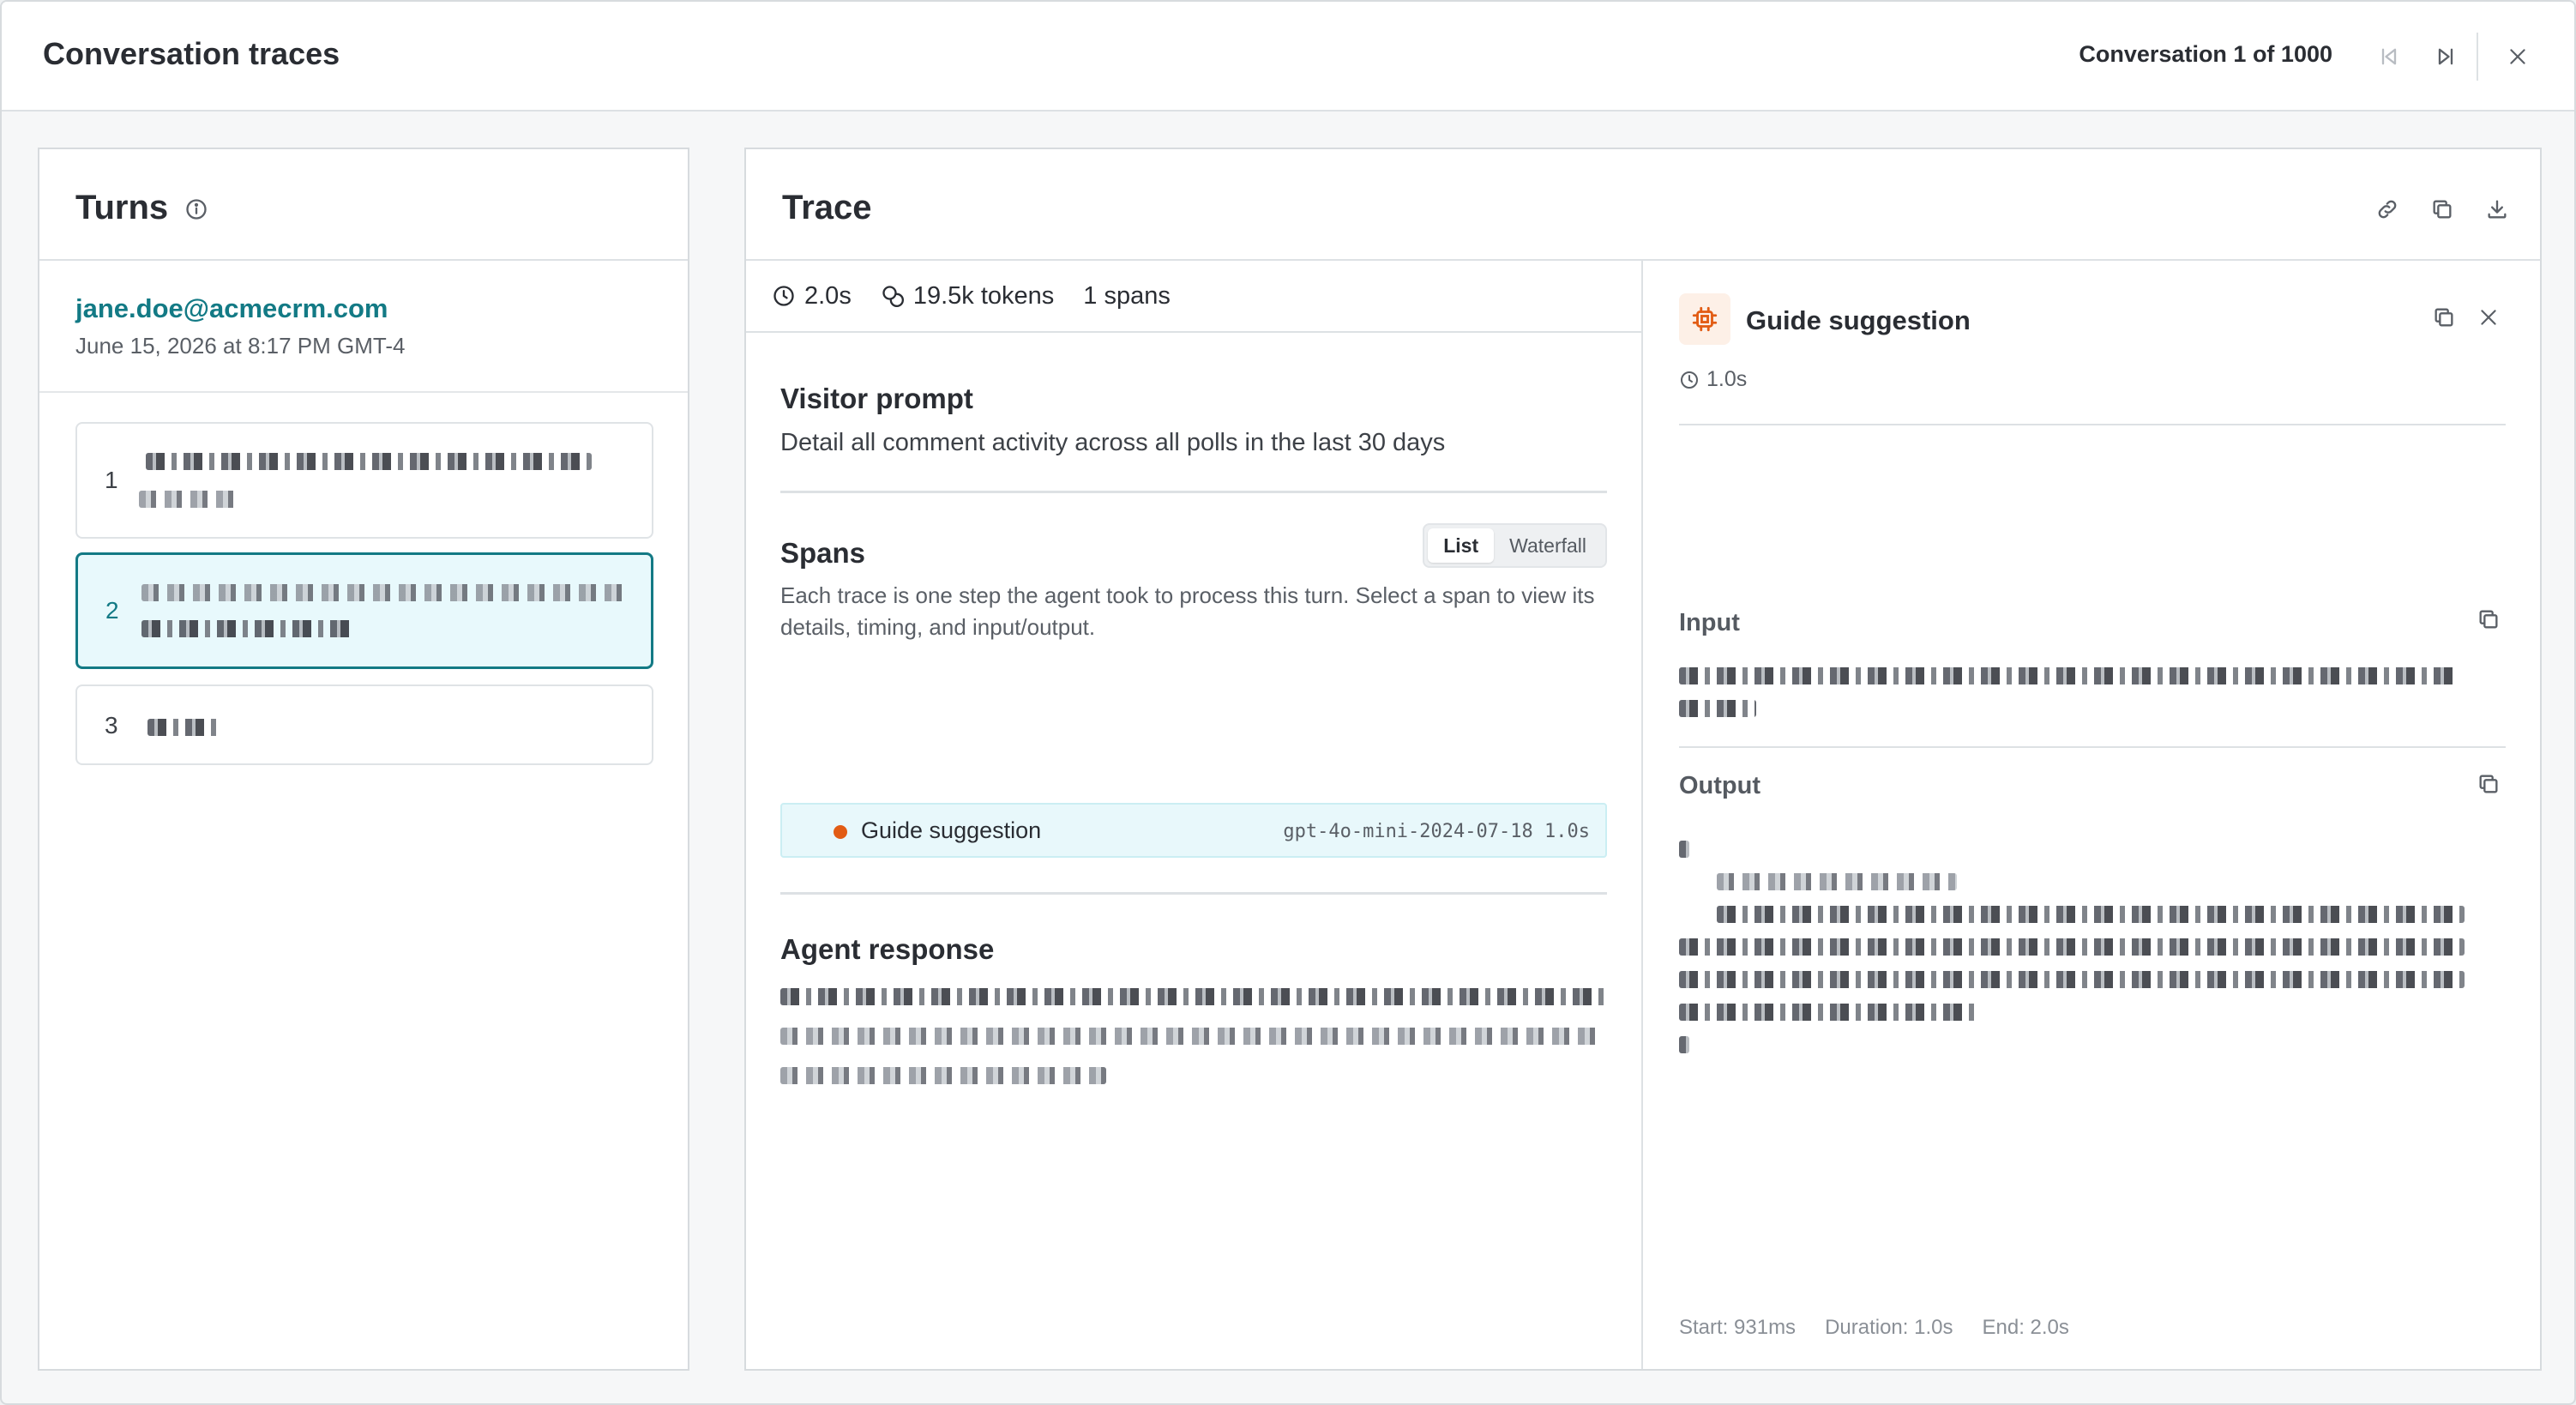 The height and width of the screenshot is (1405, 2576). I want to click on input-label: Input, so click(1709, 622).